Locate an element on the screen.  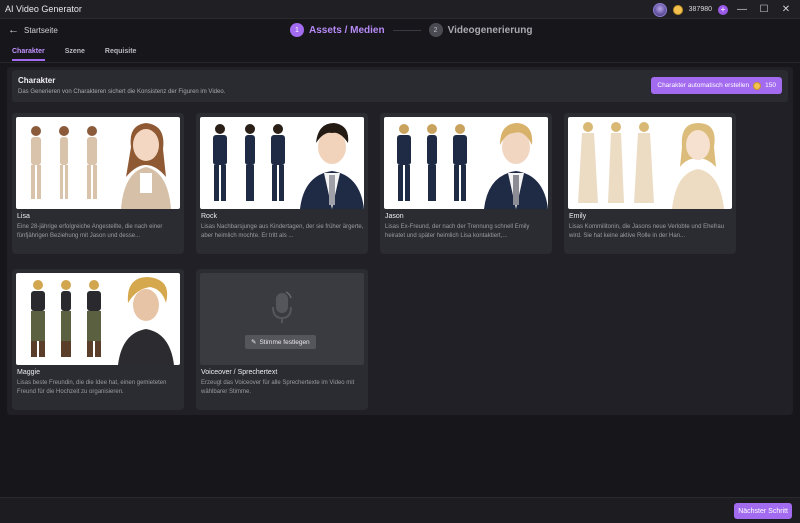
auto-create-character-button: Charakter automatisch erstellen 150 is located at coordinates (716, 85).